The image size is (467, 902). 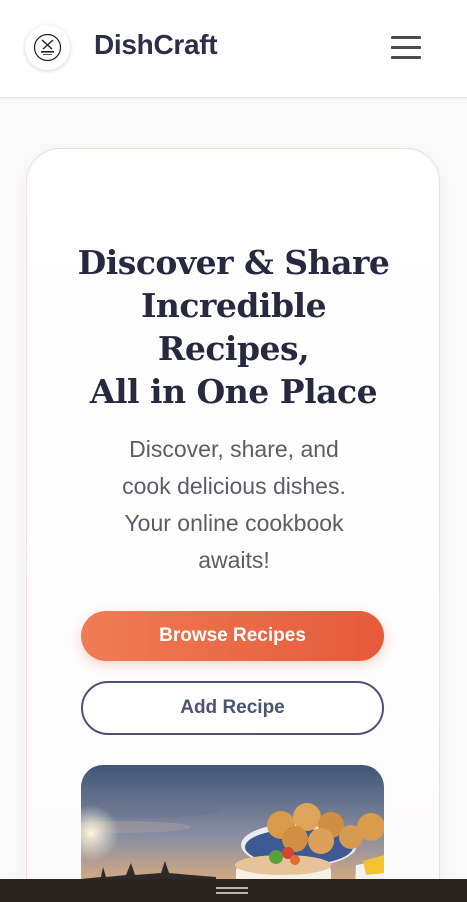 What do you see at coordinates (234, 560) in the screenshot?
I see `hero-subtitle-line: awaits!` at bounding box center [234, 560].